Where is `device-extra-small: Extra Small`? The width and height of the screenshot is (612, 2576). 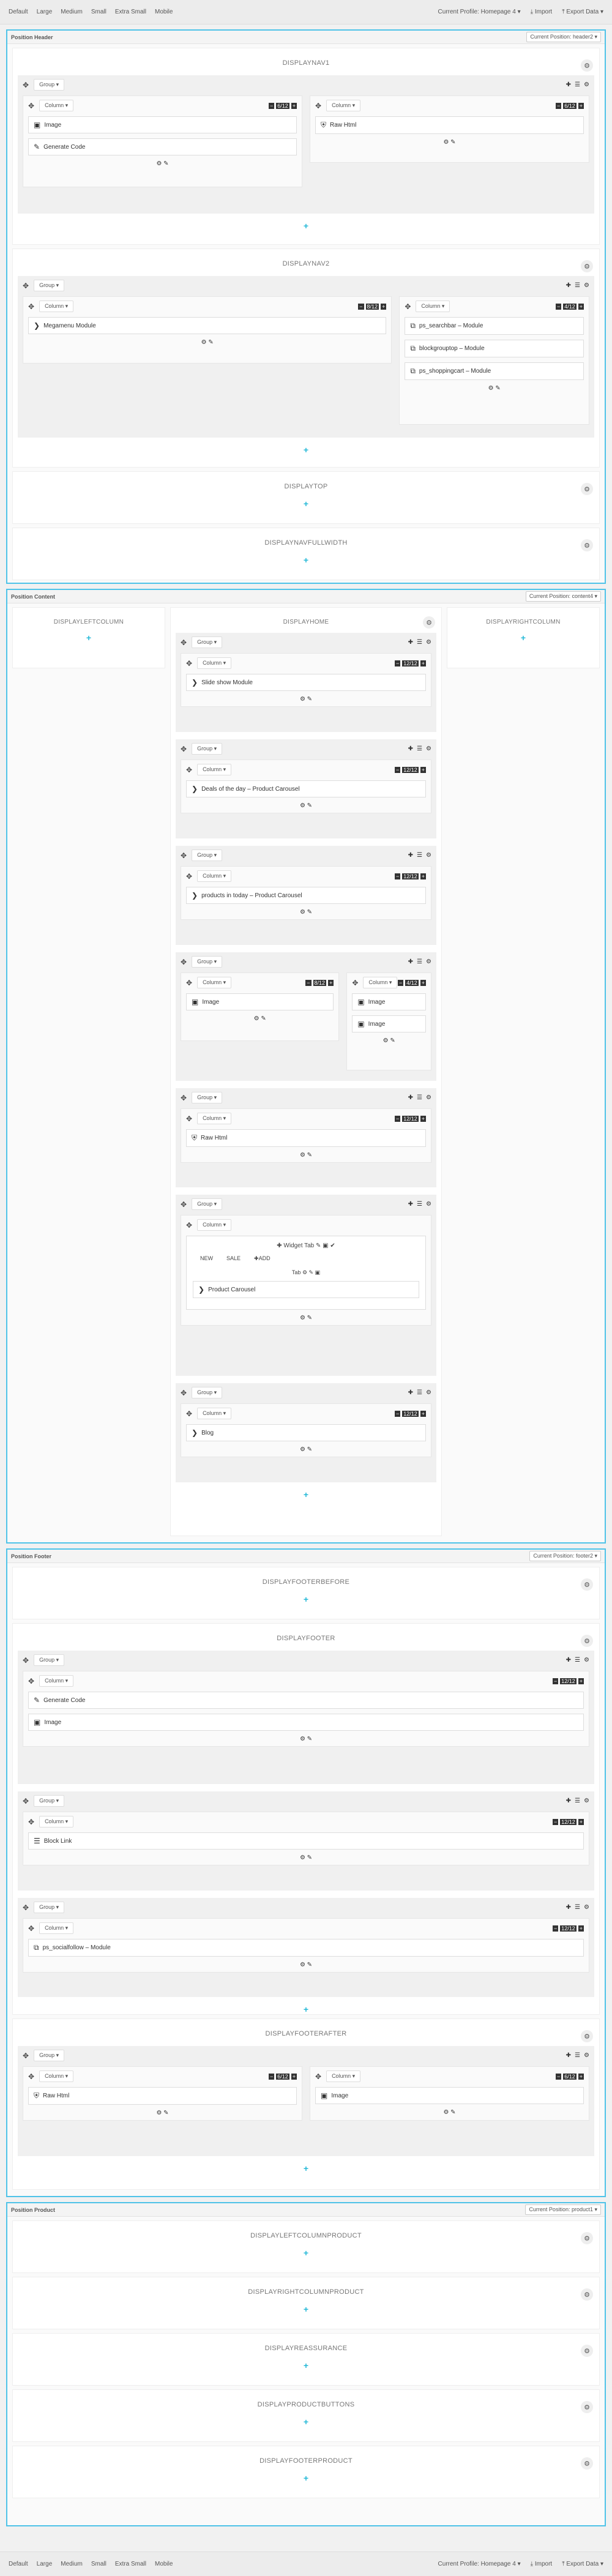
device-extra-small: Extra Small is located at coordinates (130, 2564).